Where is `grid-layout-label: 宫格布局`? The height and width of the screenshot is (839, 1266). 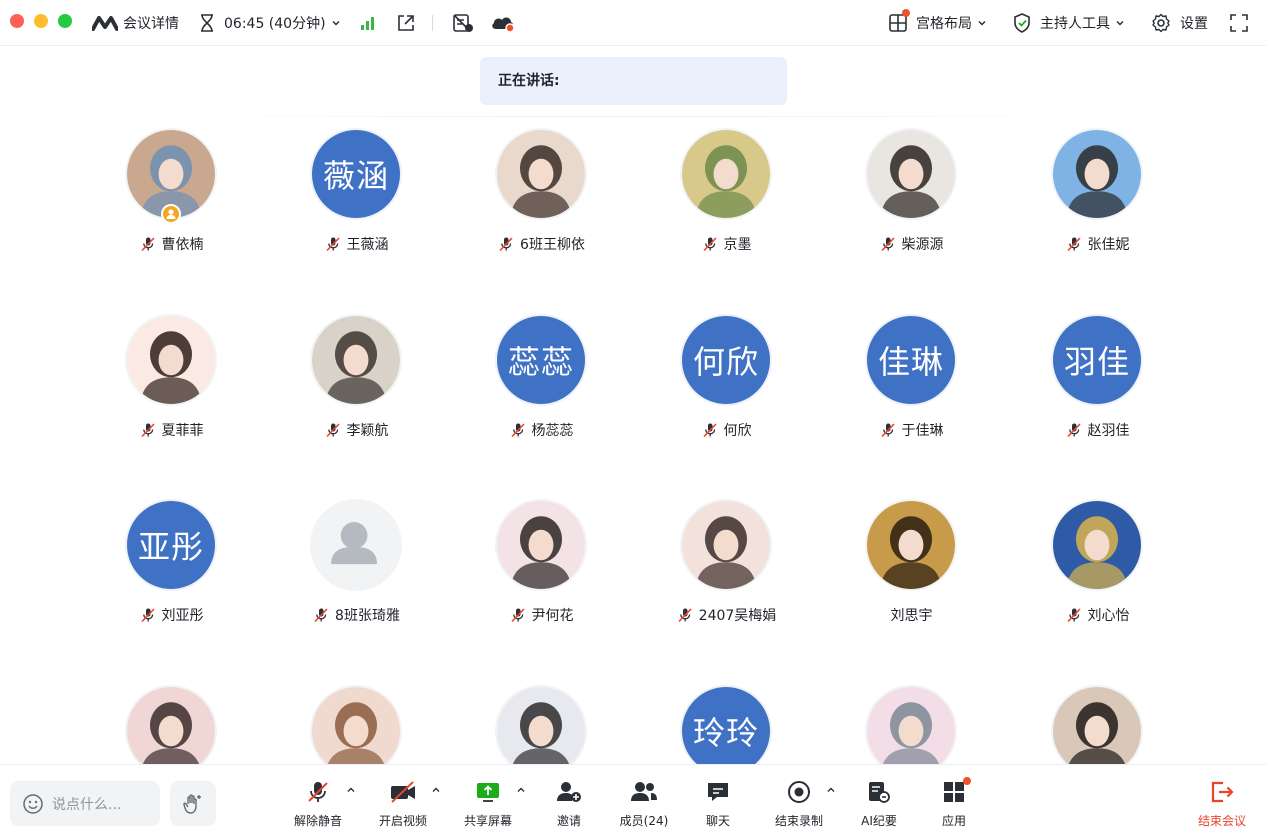
grid-layout-label: 宫格布局 is located at coordinates (944, 24).